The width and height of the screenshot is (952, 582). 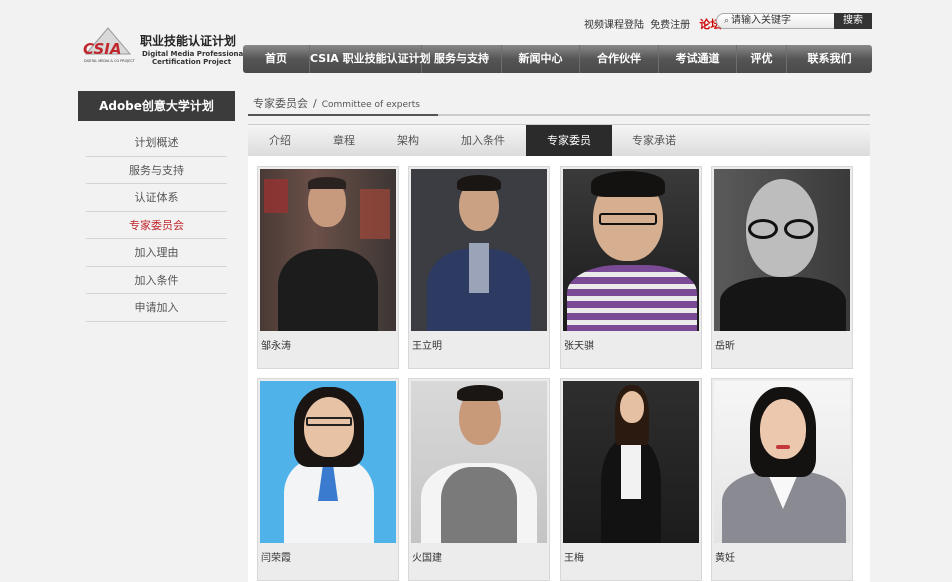 I want to click on breadcrumb: 专家委员会 / Committee of experts, so click(x=336, y=103).